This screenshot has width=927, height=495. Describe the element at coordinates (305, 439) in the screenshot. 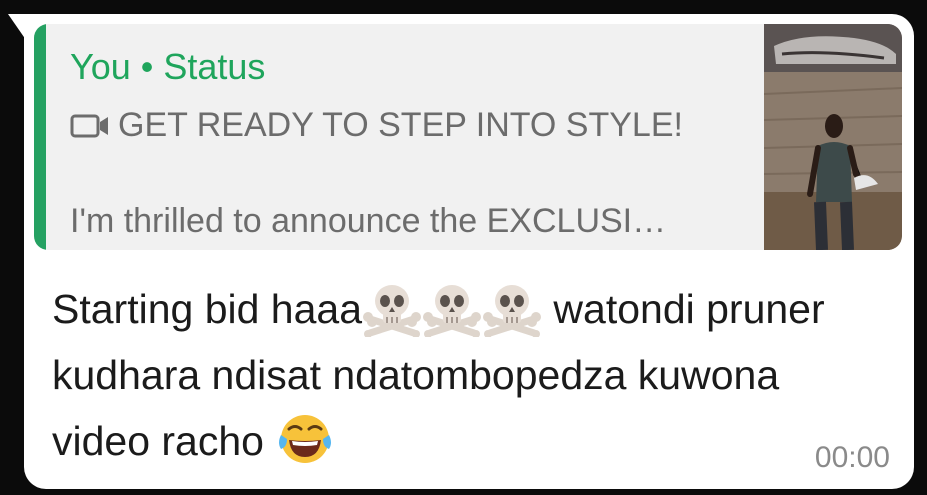

I see `face-with-tears-of-joy-emoji-icon` at that location.